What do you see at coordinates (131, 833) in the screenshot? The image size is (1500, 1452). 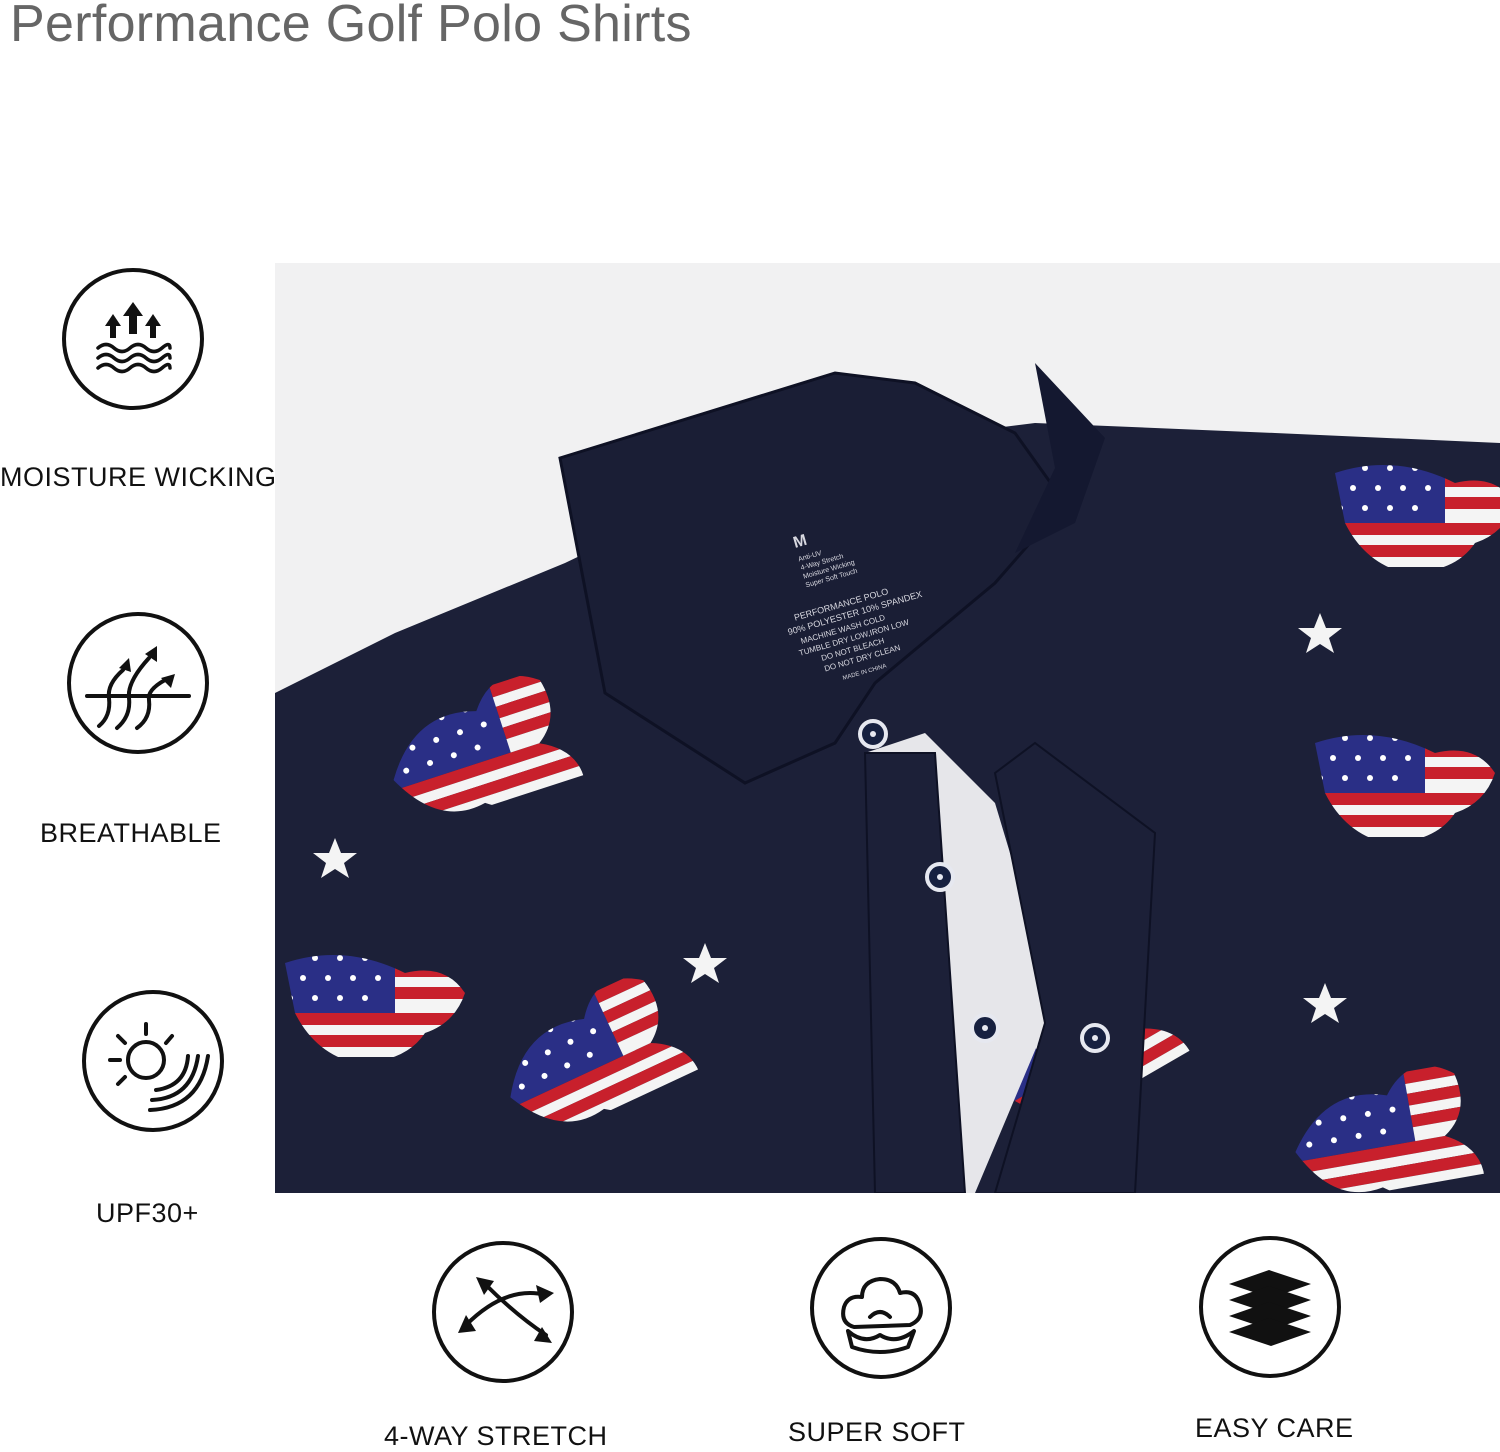 I see `breathable-label: BREATHABLE` at bounding box center [131, 833].